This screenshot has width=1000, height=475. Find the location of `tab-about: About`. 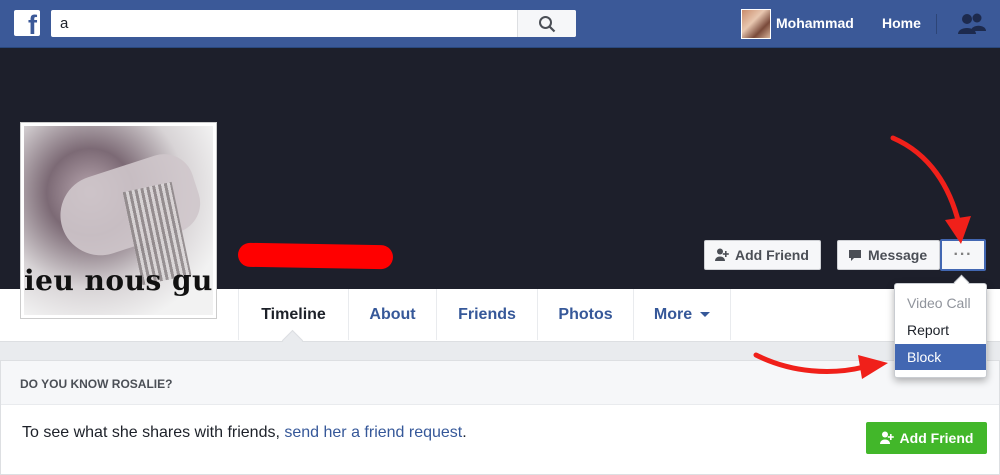

tab-about: About is located at coordinates (392, 314).